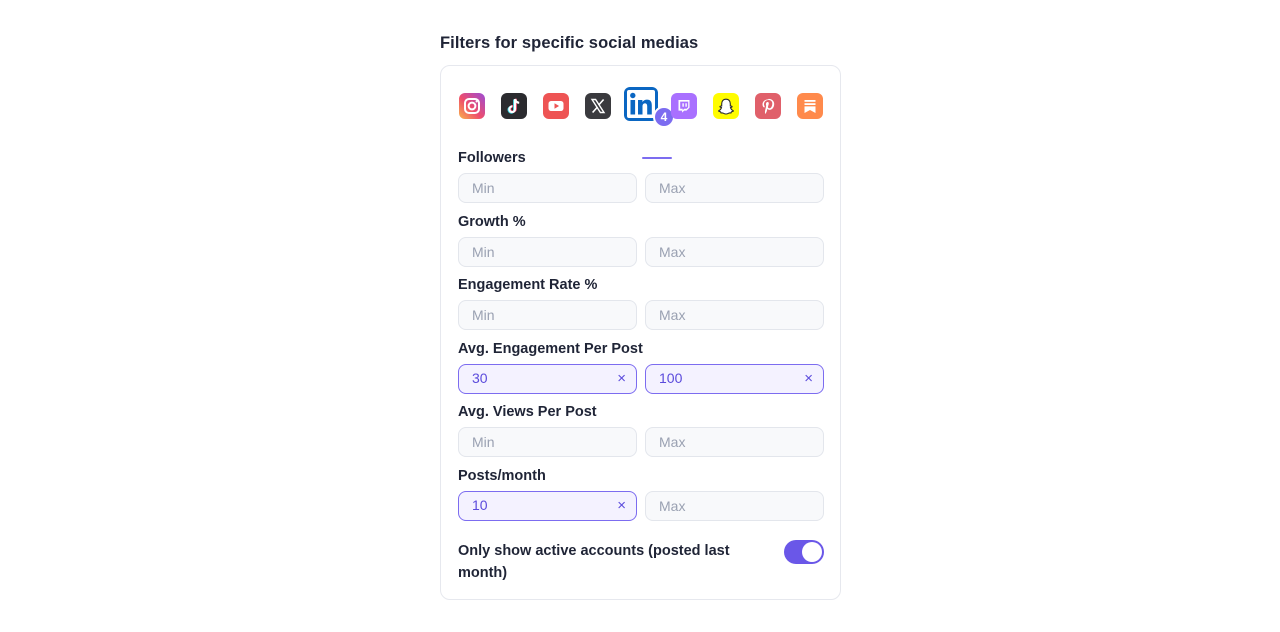  I want to click on active-tab-underline, so click(657, 158).